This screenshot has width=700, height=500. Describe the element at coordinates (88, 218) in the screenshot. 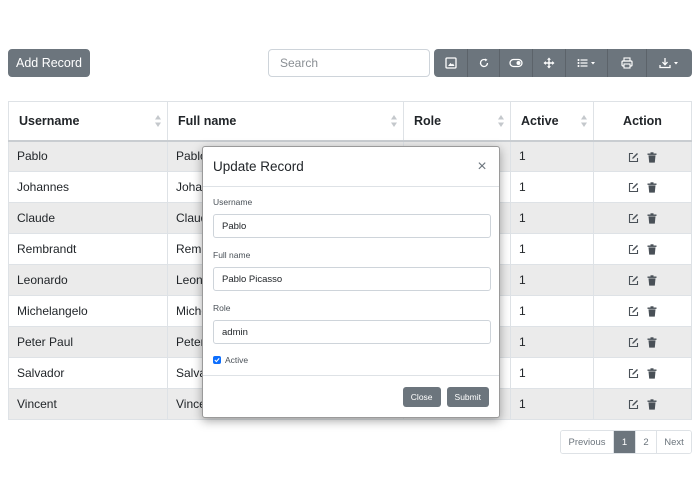

I see `cell-username: Claude` at that location.